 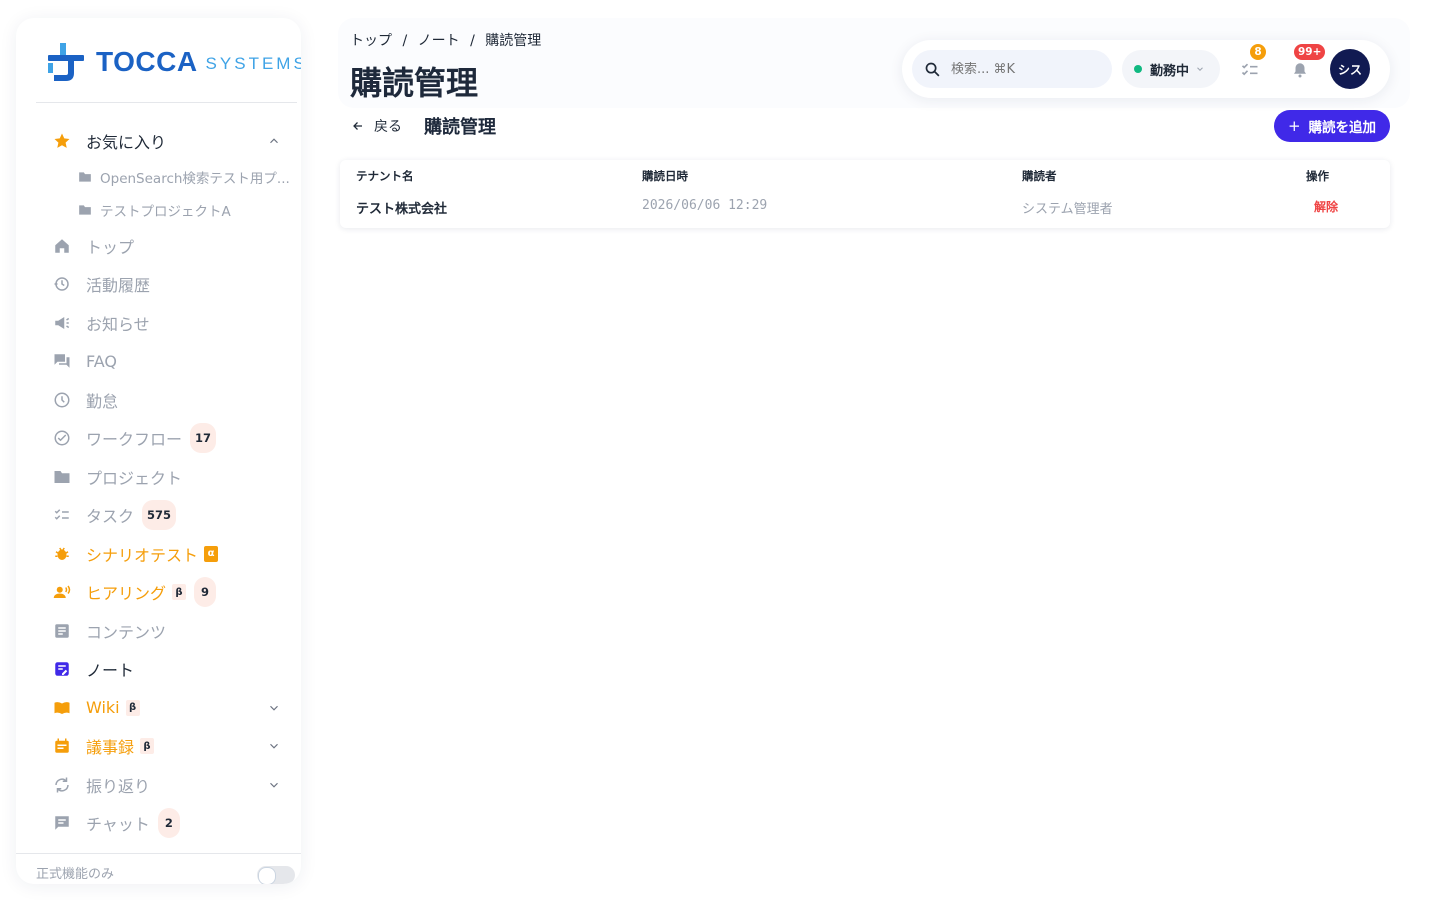 What do you see at coordinates (110, 671) in the screenshot?
I see `sidebar-item-label: ノート` at bounding box center [110, 671].